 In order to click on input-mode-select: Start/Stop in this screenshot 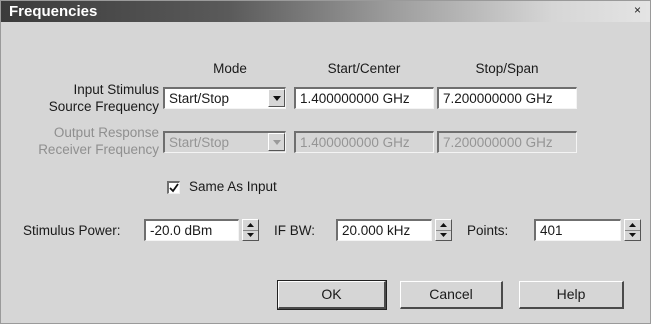, I will do `click(224, 98)`.